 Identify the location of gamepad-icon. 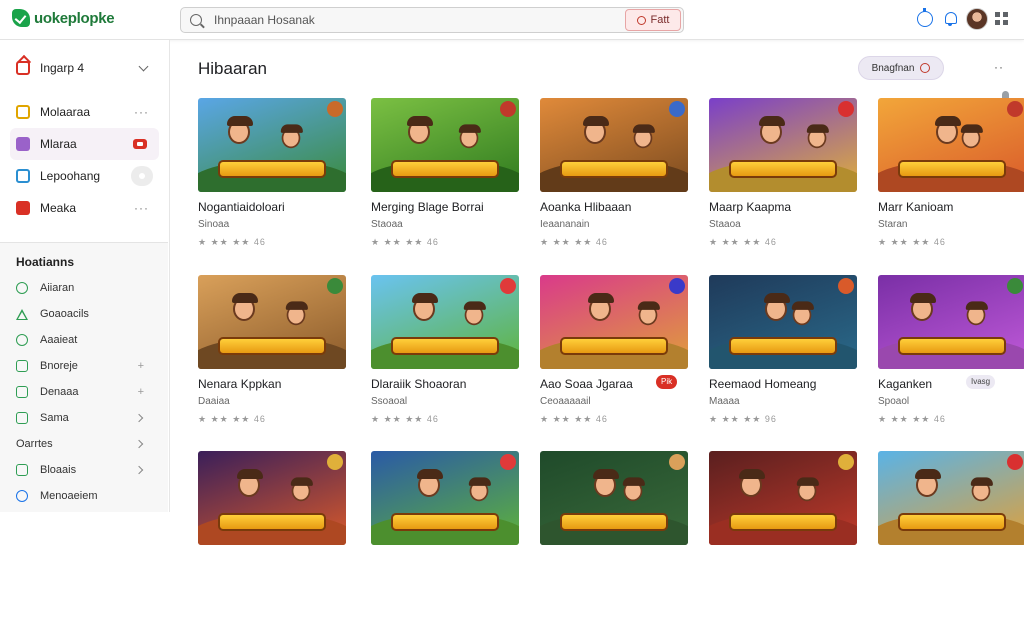
(23, 176).